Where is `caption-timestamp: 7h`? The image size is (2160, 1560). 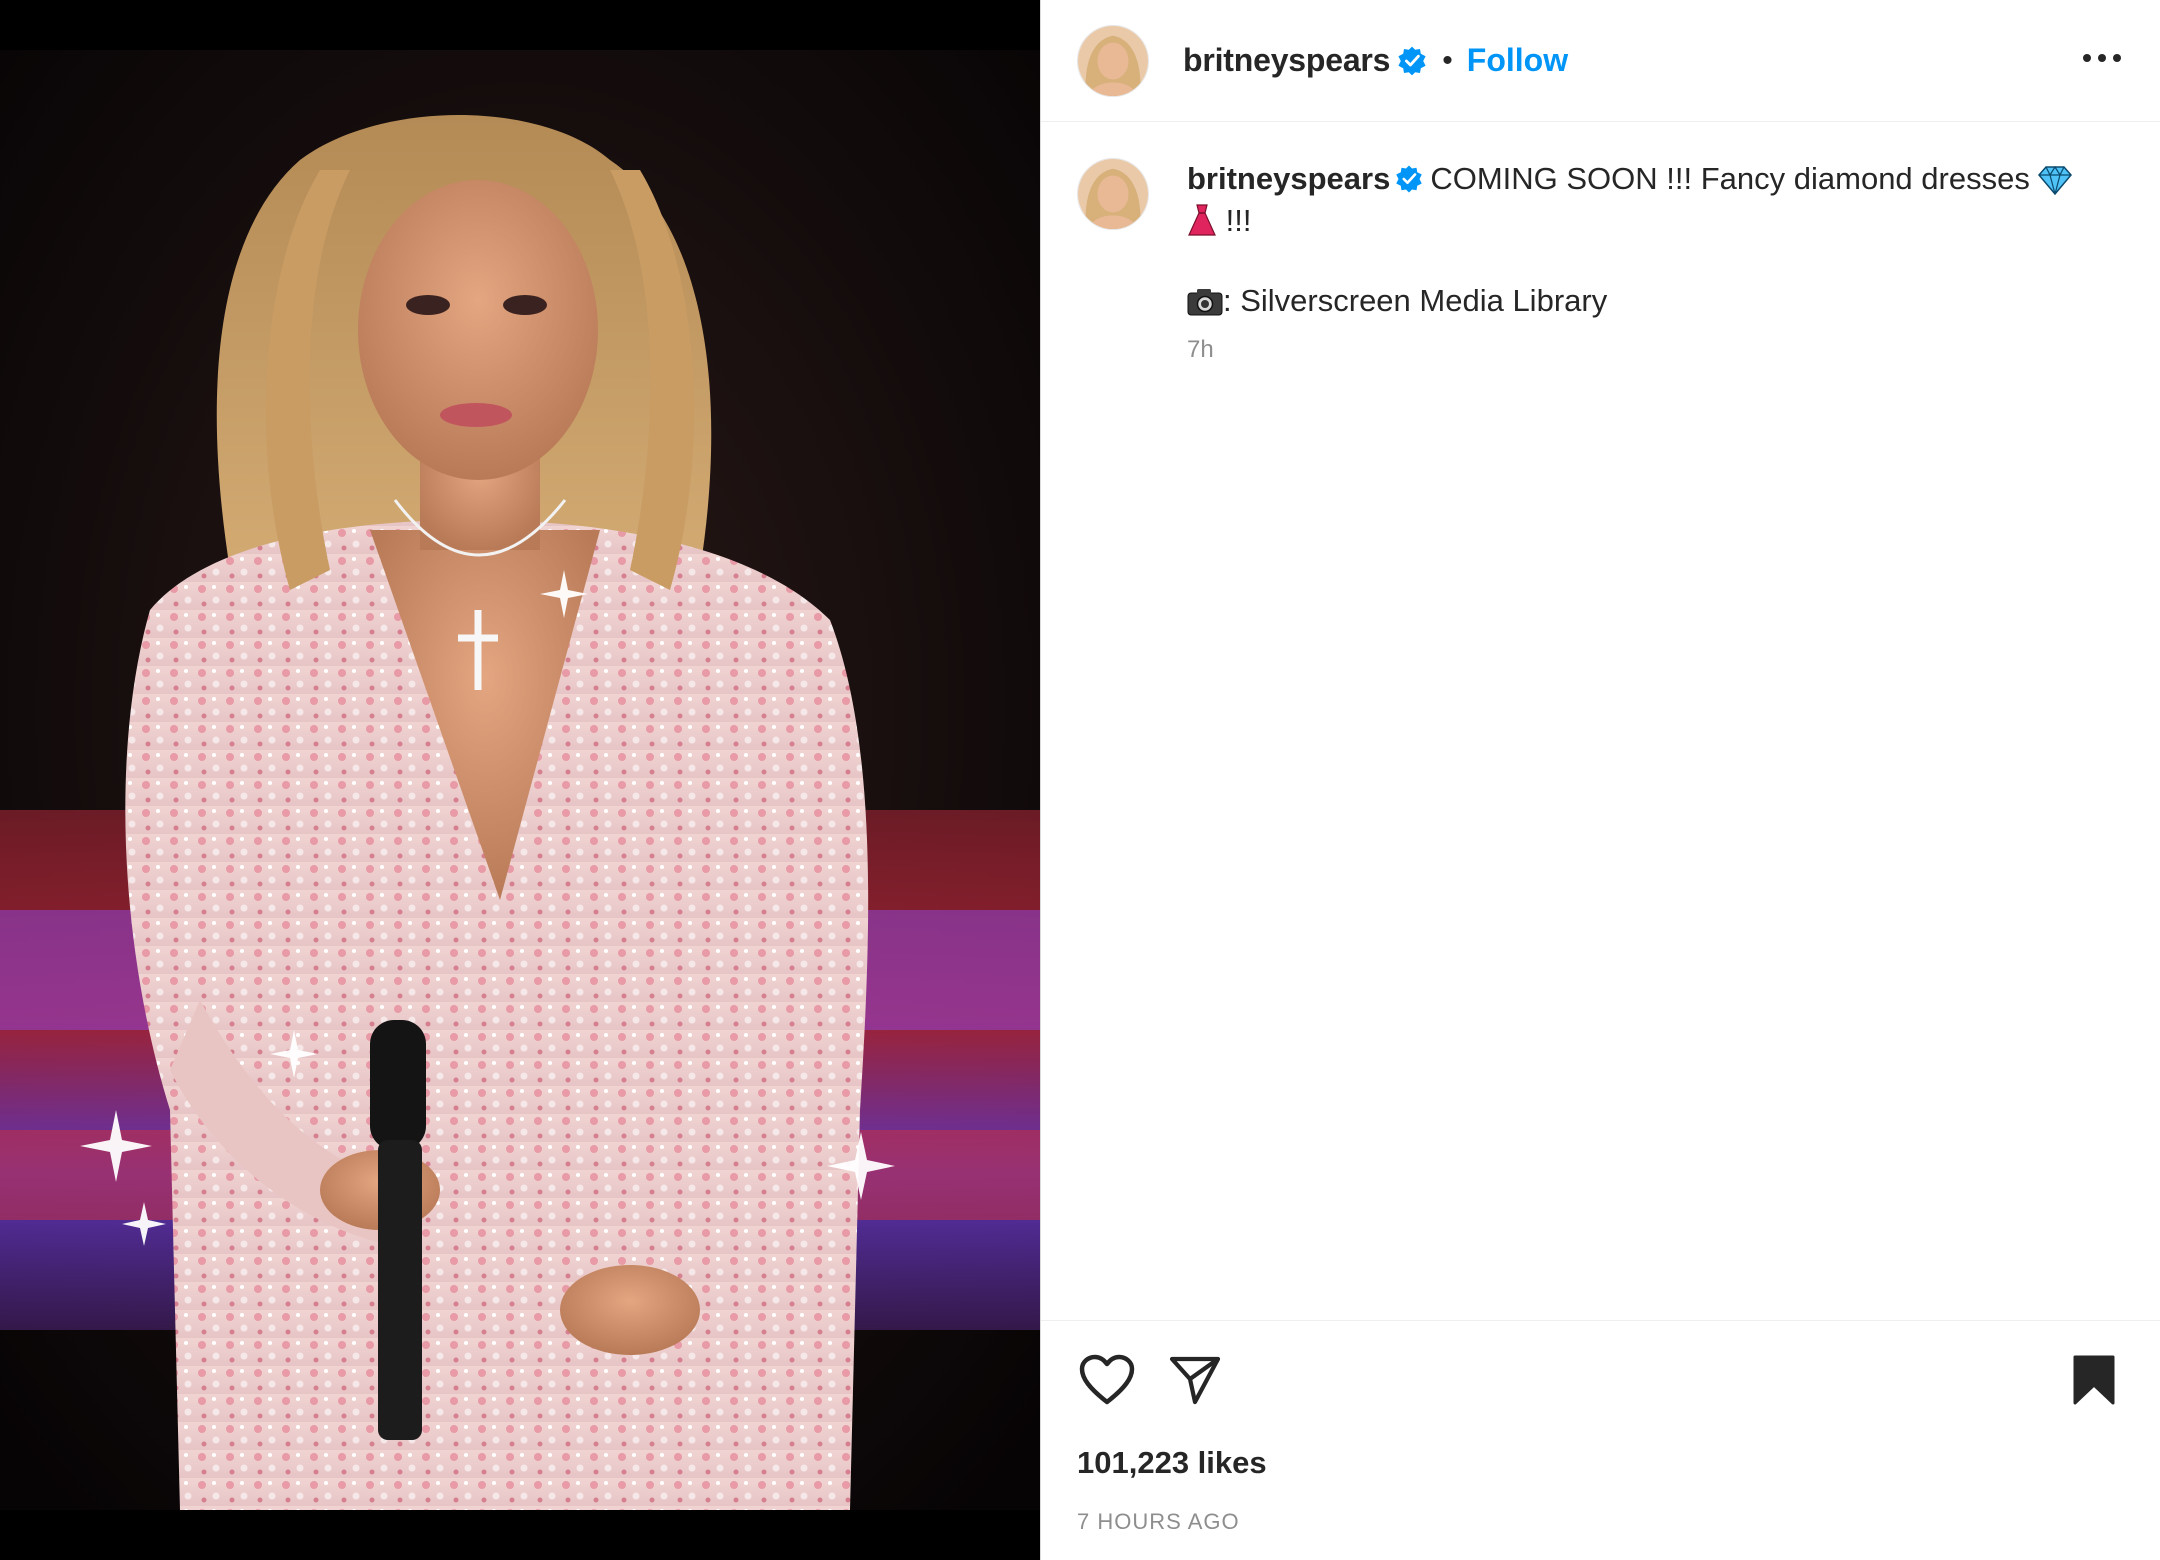
caption-timestamp: 7h is located at coordinates (1637, 350).